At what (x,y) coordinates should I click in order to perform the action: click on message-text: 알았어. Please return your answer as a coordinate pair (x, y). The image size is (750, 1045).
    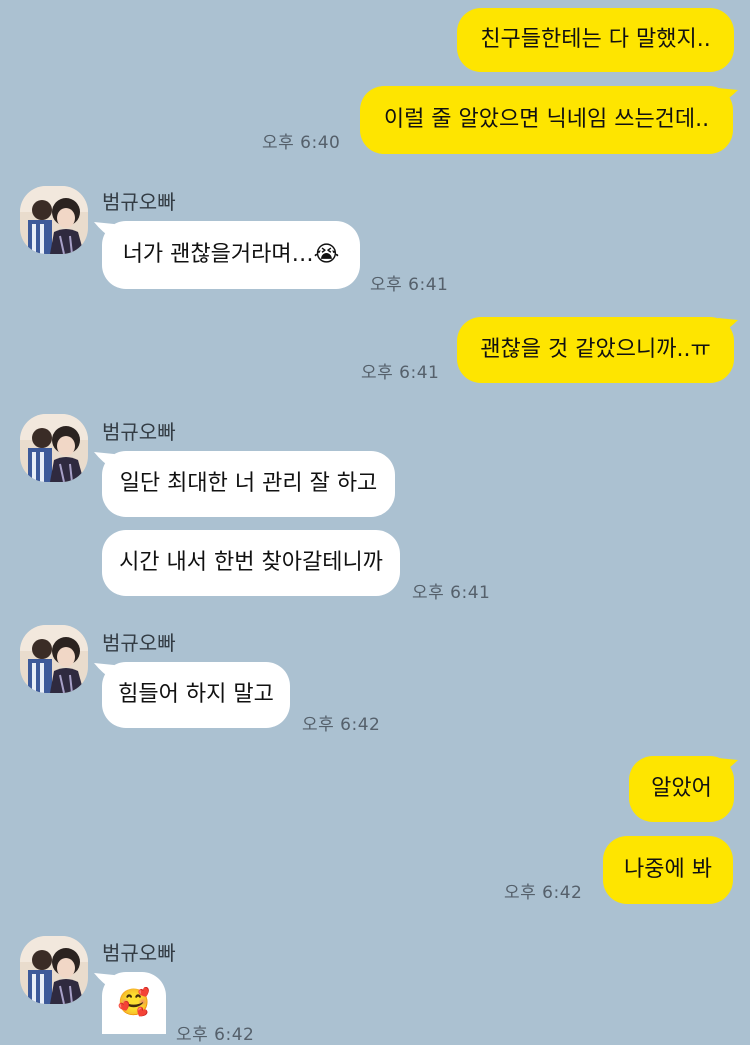
    Looking at the image, I should click on (681, 788).